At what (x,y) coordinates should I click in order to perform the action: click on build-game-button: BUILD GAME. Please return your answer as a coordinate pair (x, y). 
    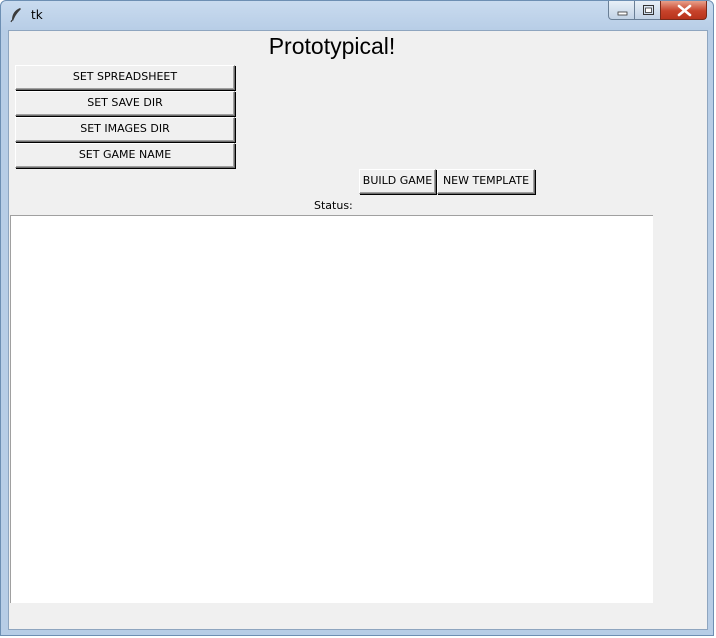
    Looking at the image, I should click on (397, 181).